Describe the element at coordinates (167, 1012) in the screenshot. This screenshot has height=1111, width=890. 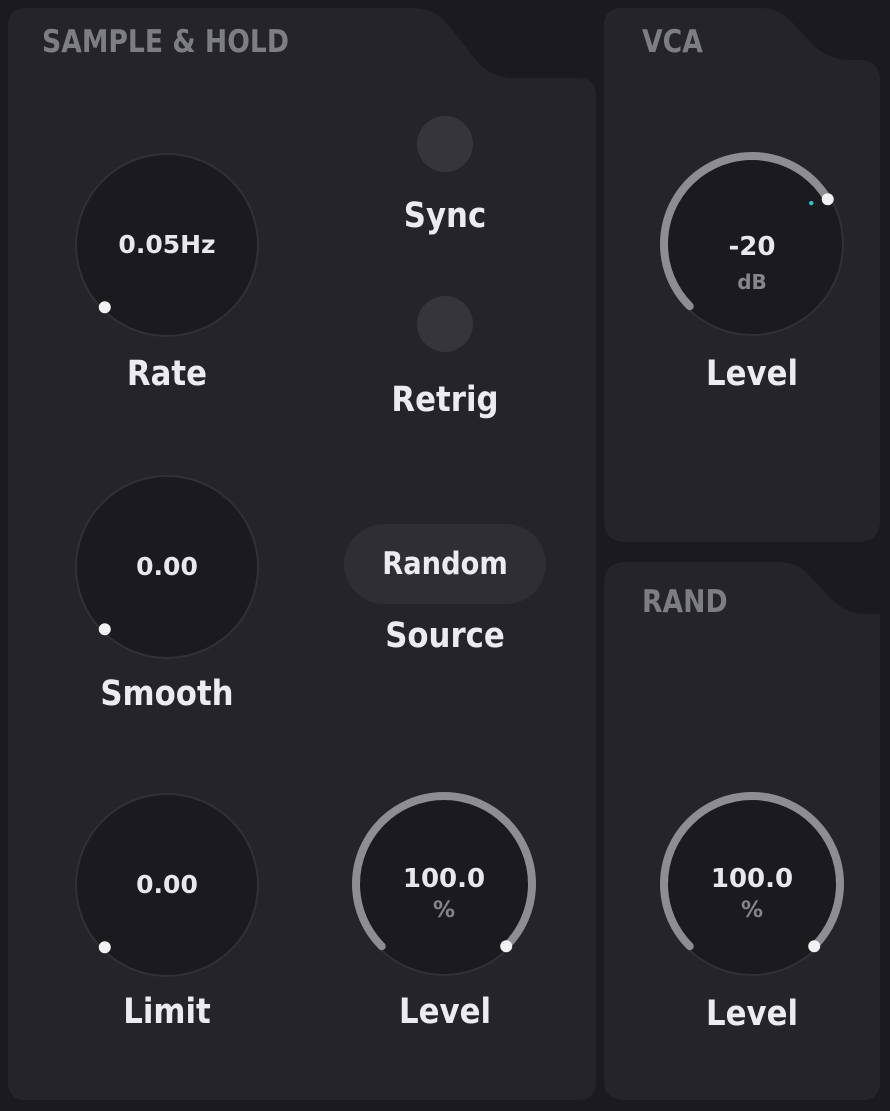
I see `limit-label: Limit` at that location.